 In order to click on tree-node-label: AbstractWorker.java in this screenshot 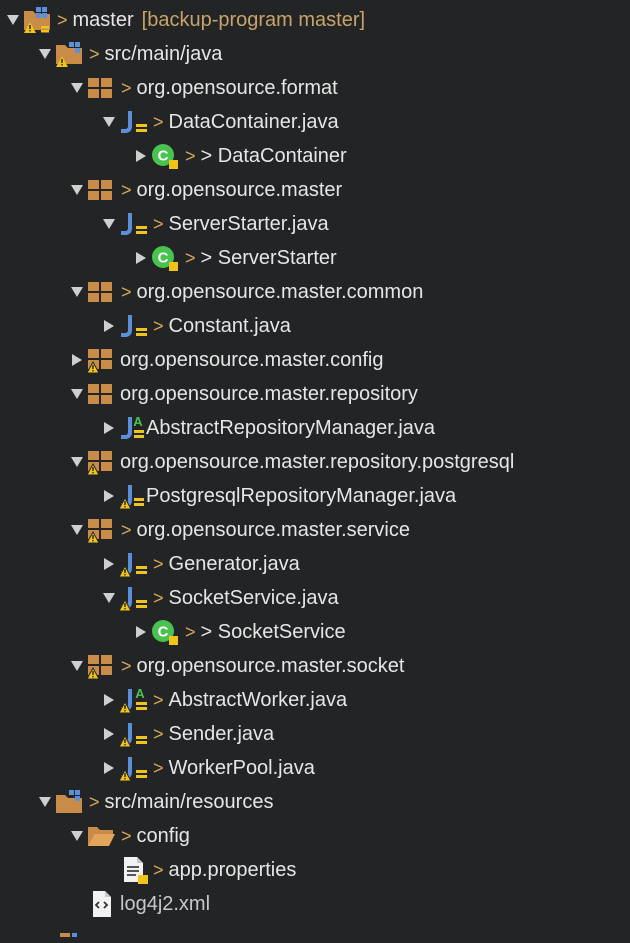, I will do `click(258, 699)`.